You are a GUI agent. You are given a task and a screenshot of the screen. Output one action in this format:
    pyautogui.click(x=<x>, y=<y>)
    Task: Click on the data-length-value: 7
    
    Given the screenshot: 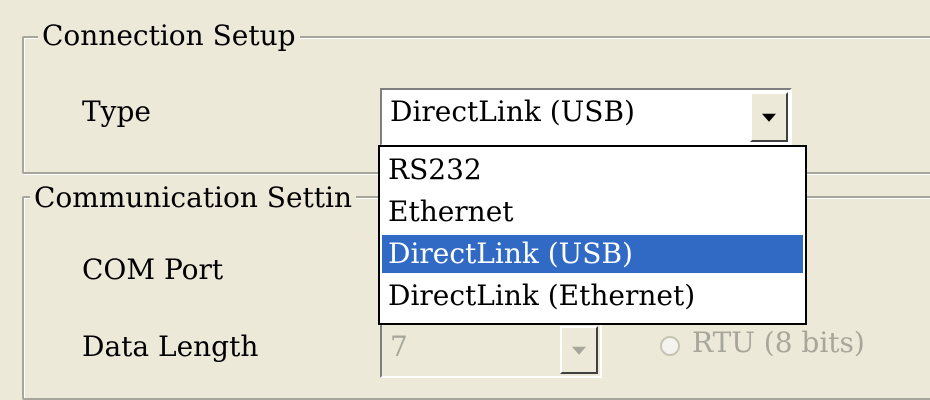 What is the action you would take?
    pyautogui.click(x=399, y=346)
    